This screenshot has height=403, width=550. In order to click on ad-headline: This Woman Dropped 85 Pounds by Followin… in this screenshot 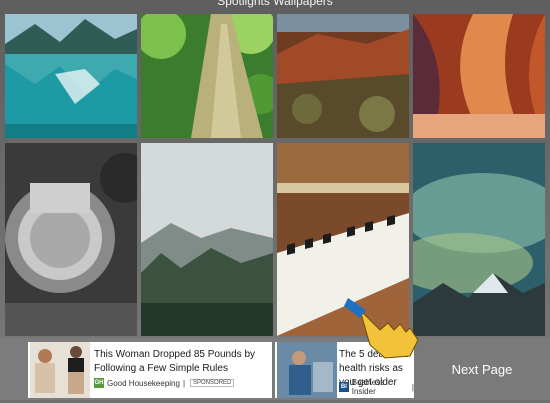, I will do `click(182, 362)`.